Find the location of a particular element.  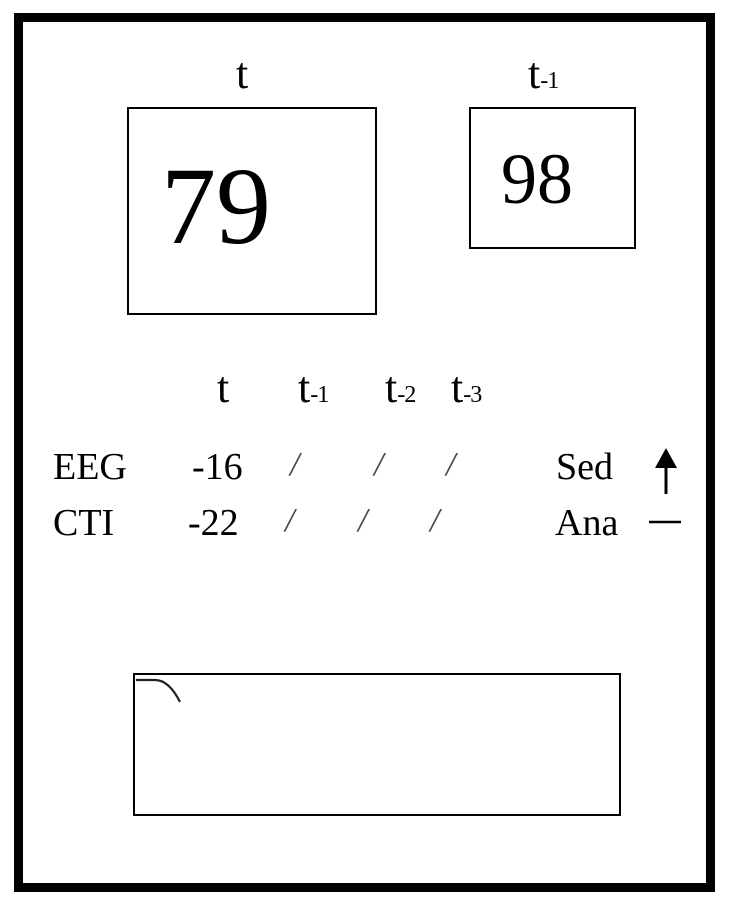

current-label-text: t is located at coordinates (242, 73).